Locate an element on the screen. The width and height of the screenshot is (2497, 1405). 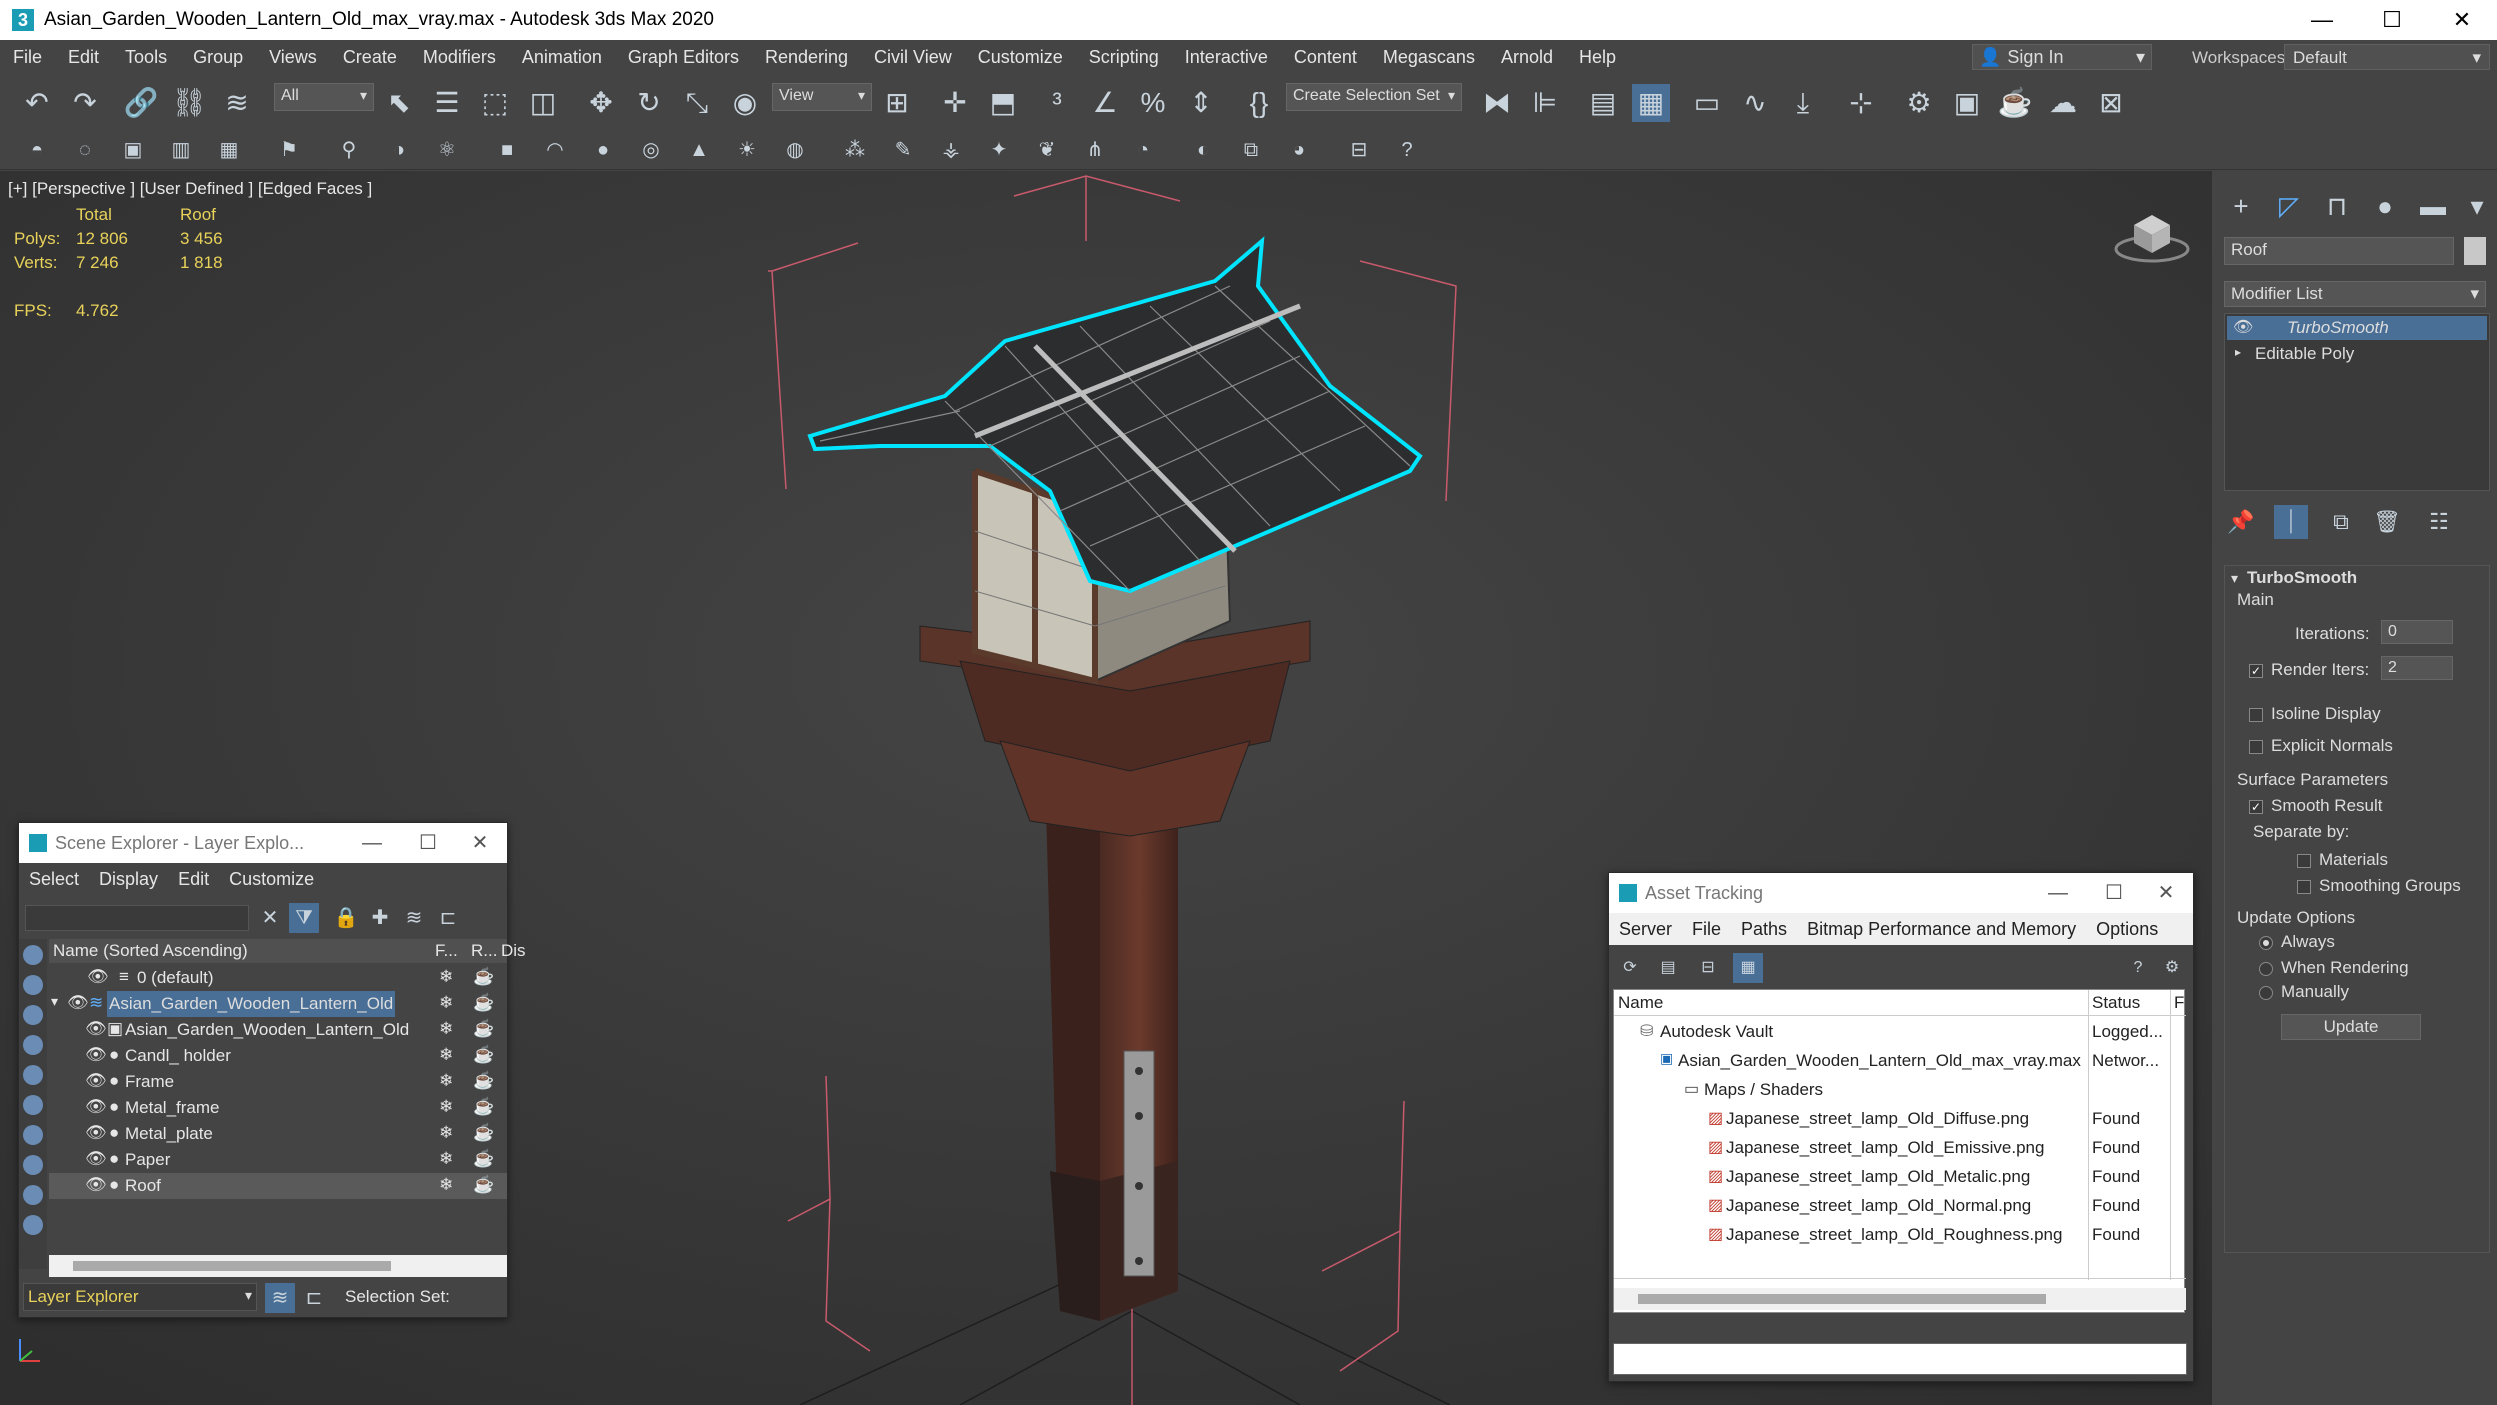
create-selection-set-dropdown: Create Selection Set is located at coordinates (1374, 97).